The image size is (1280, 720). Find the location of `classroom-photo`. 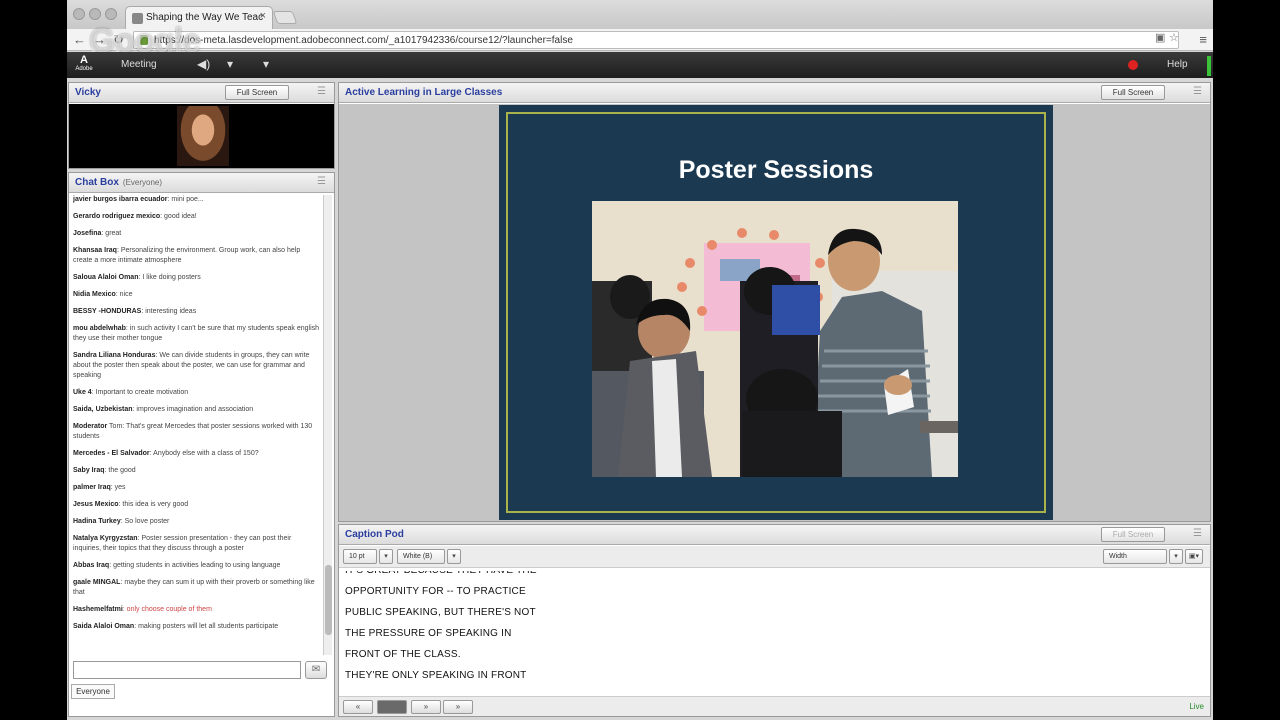

classroom-photo is located at coordinates (775, 339).